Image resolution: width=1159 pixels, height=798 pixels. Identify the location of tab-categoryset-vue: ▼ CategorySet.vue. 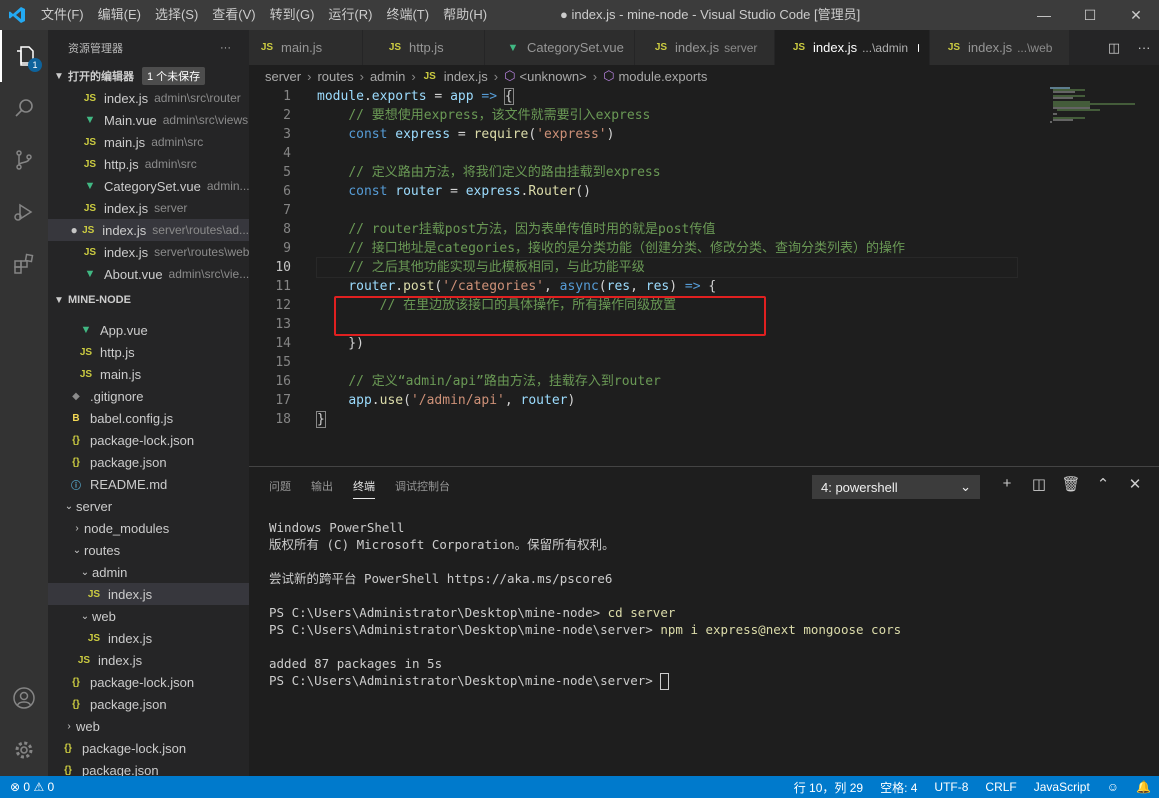
(560, 47).